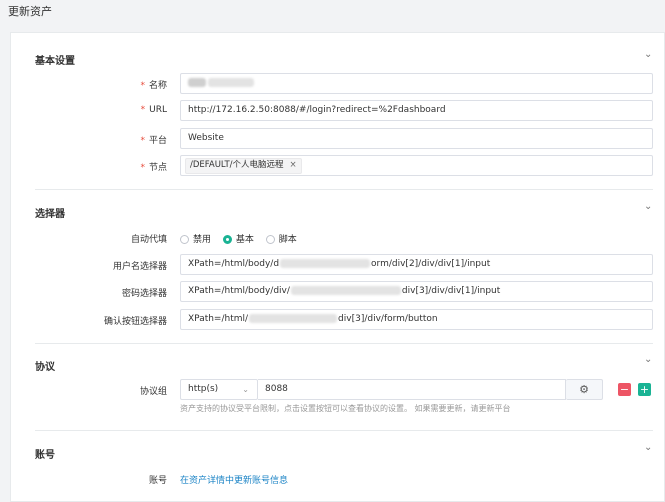  What do you see at coordinates (153, 168) in the screenshot?
I see `field-label-node: * 节点` at bounding box center [153, 168].